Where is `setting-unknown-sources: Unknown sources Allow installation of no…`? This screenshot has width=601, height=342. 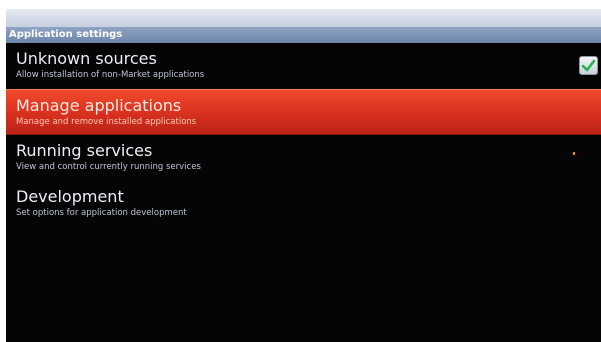
setting-unknown-sources: Unknown sources Allow installation of no… is located at coordinates (303, 66).